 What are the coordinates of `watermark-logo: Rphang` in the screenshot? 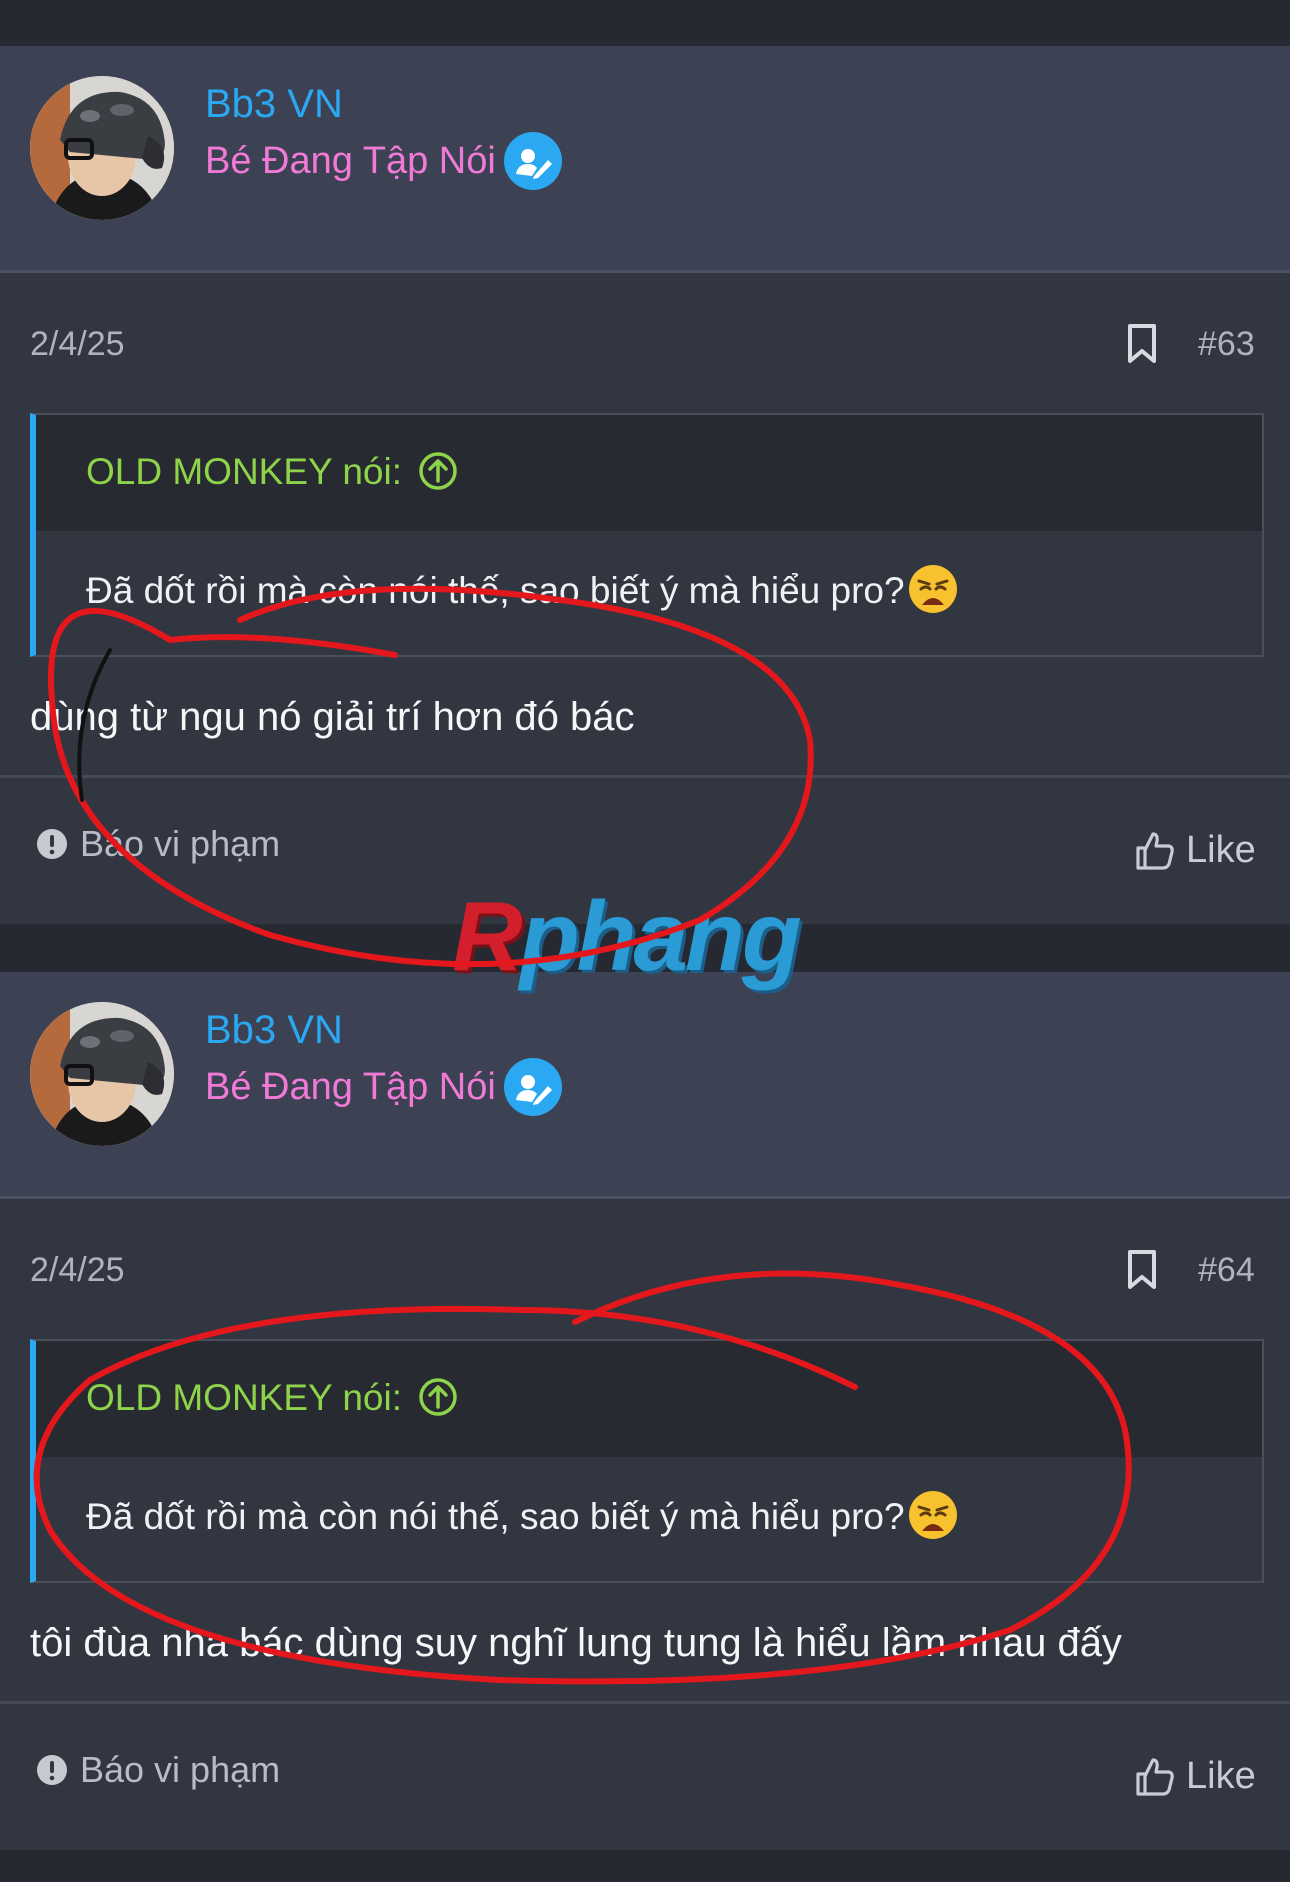 It's located at (627, 936).